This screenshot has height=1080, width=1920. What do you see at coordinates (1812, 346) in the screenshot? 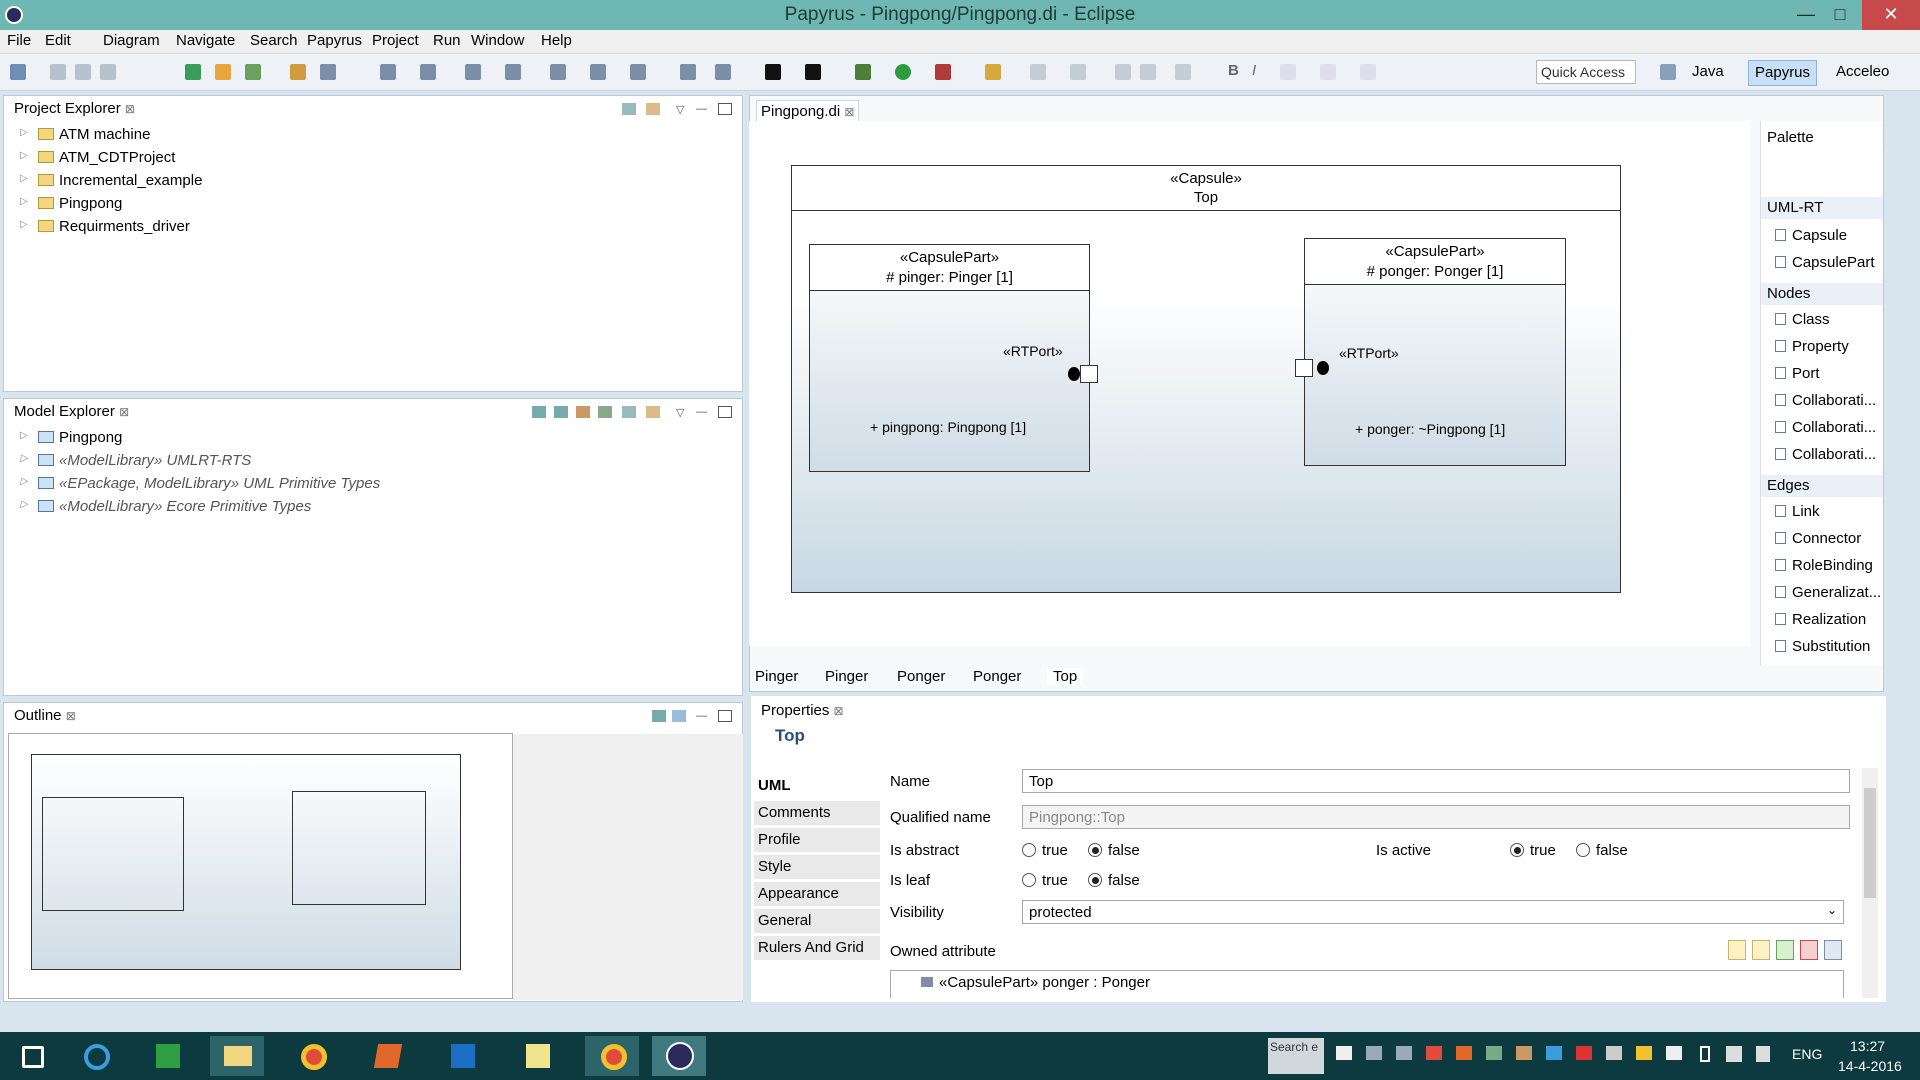
I see `palette-item: Property` at bounding box center [1812, 346].